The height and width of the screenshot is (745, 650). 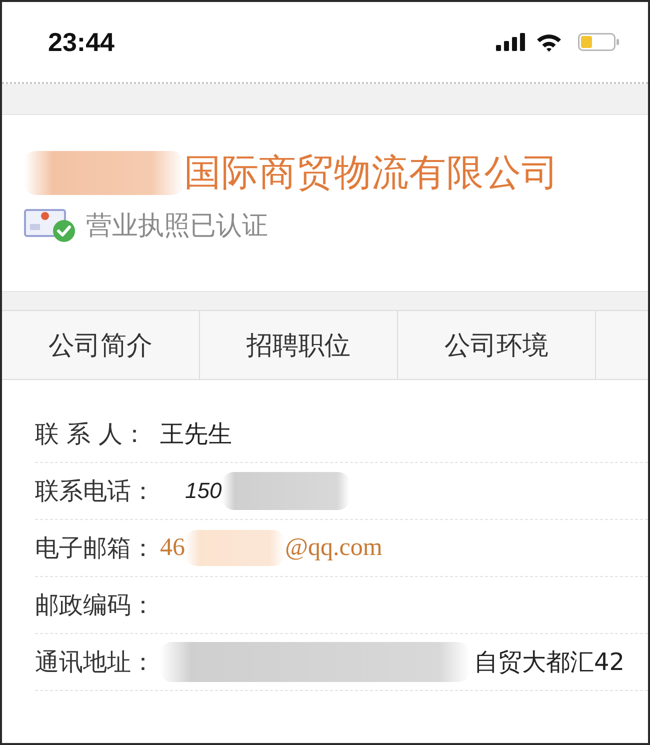 What do you see at coordinates (371, 173) in the screenshot?
I see `company-name: 国际商贸物流有限公司` at bounding box center [371, 173].